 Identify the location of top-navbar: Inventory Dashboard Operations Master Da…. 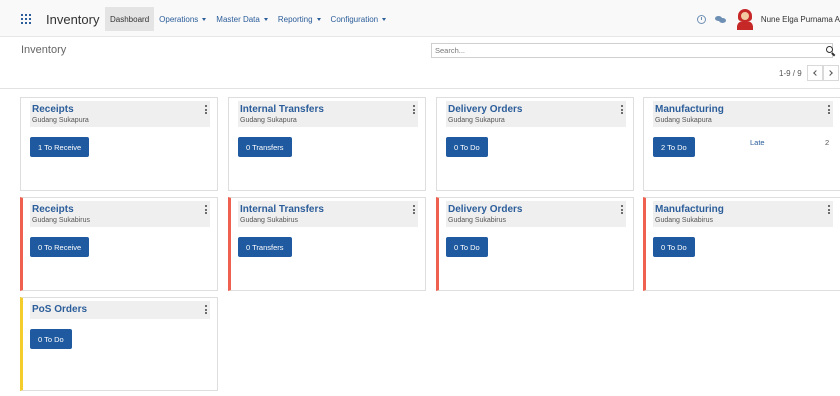
(420, 18).